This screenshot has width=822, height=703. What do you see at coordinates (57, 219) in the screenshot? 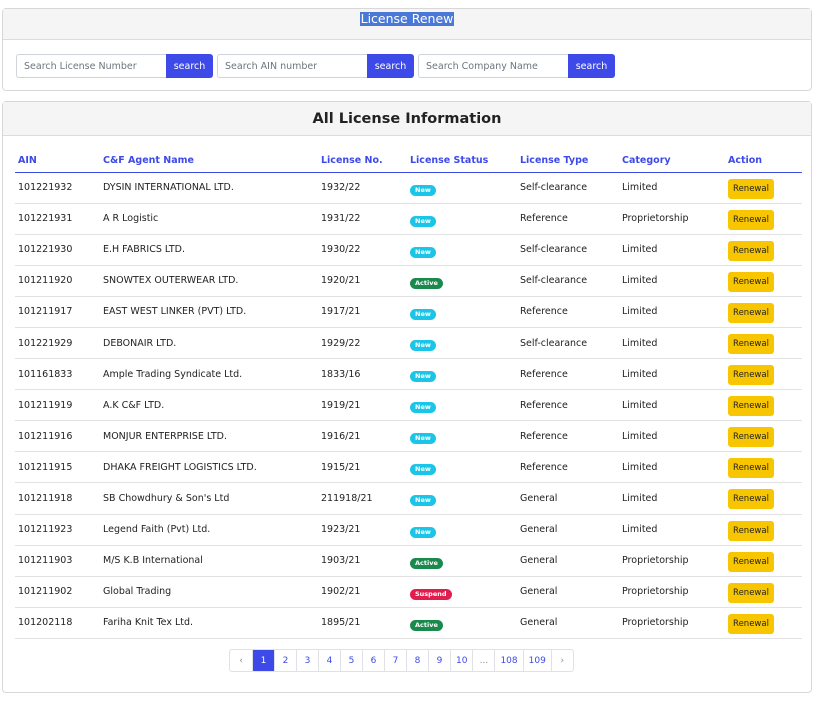
I see `ain-cell: 101221931` at bounding box center [57, 219].